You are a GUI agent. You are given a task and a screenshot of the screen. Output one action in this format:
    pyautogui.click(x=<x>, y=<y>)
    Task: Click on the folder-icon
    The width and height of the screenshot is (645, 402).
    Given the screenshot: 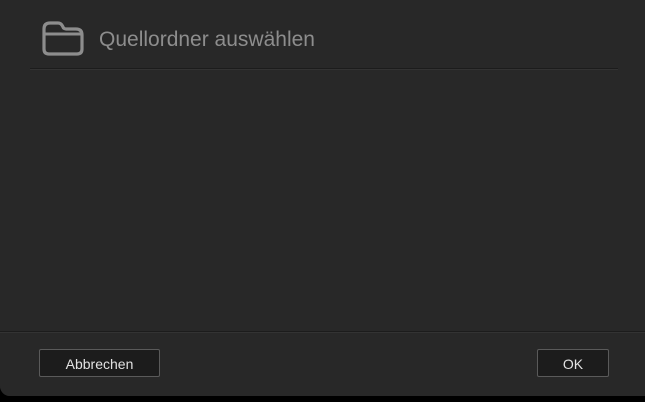 What is the action you would take?
    pyautogui.click(x=63, y=38)
    